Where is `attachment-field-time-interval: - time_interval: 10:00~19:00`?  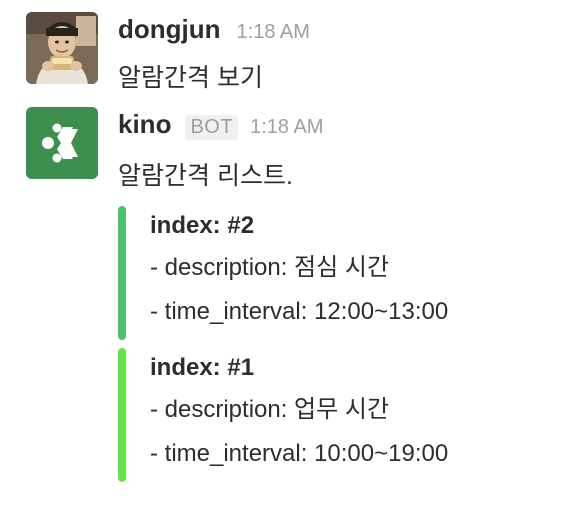
attachment-field-time-interval: - time_interval: 10:00~19:00 is located at coordinates (299, 453).